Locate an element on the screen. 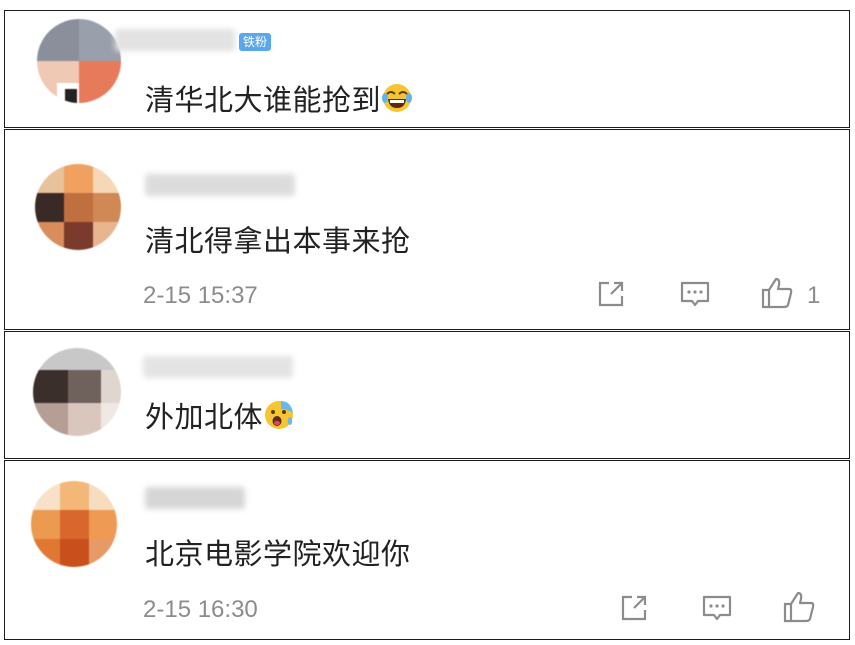  timestamp: 2-15 16:30 is located at coordinates (200, 609).